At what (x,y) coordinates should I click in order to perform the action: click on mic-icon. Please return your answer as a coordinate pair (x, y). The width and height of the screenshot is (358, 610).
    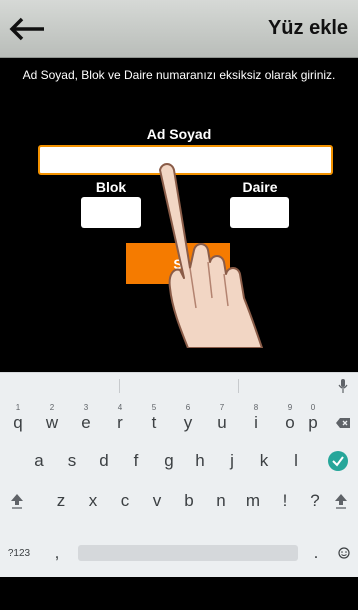
    Looking at the image, I should click on (343, 386).